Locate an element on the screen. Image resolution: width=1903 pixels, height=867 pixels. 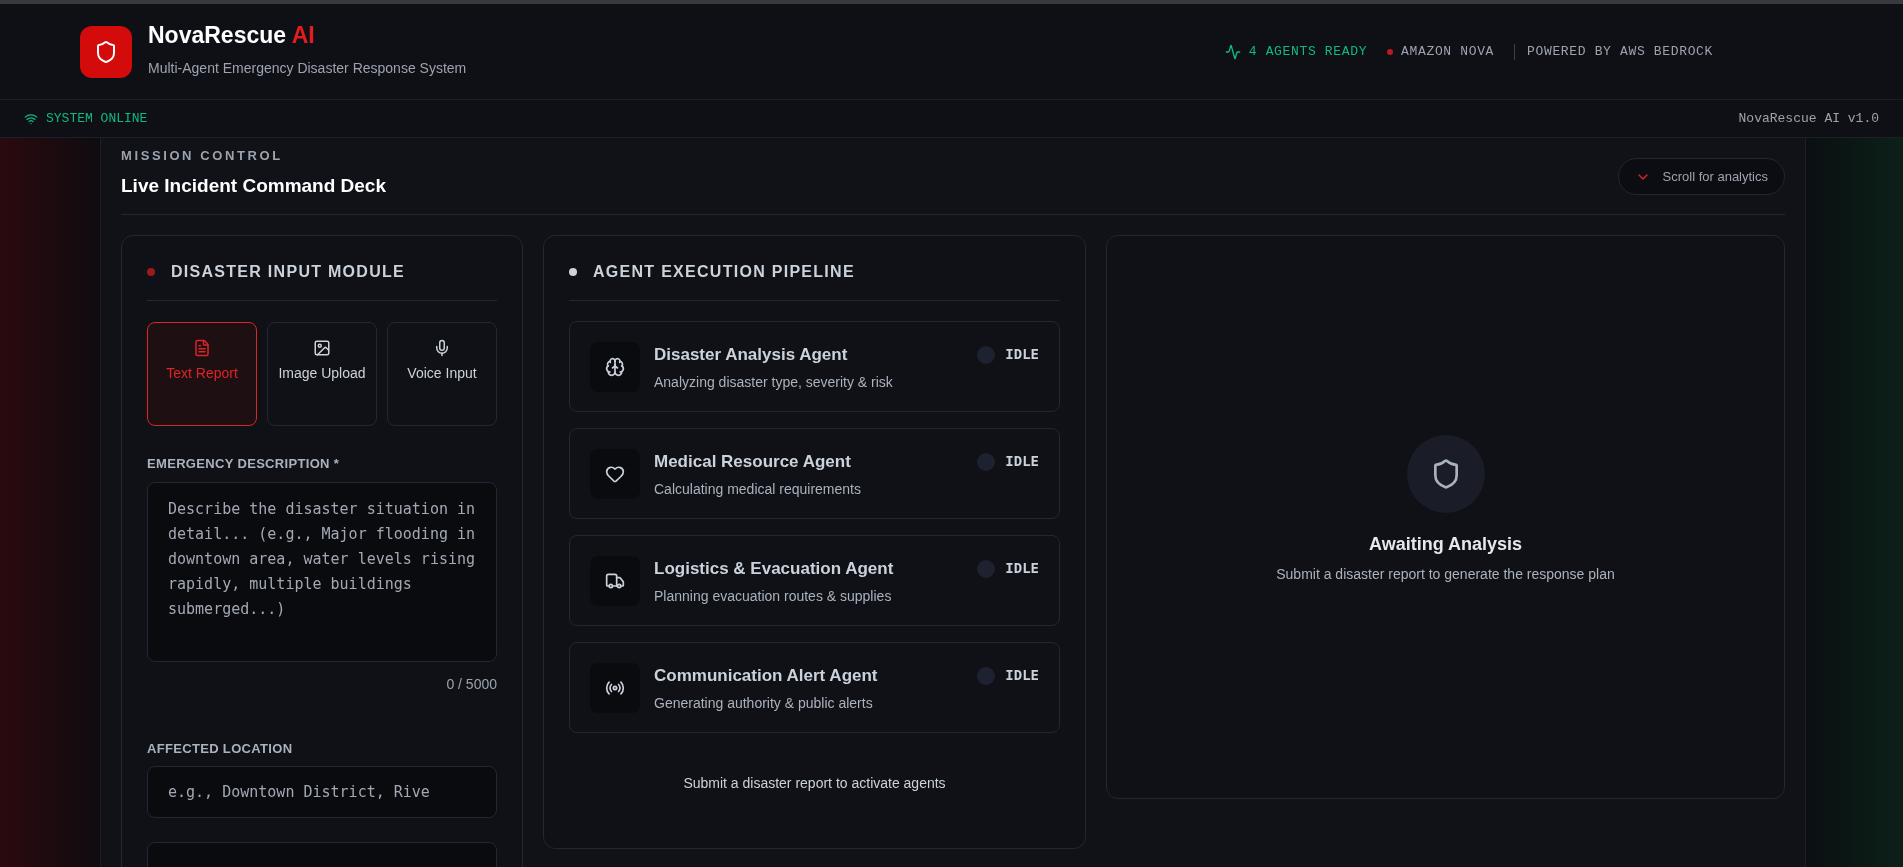
wifi-icon is located at coordinates (31, 118).